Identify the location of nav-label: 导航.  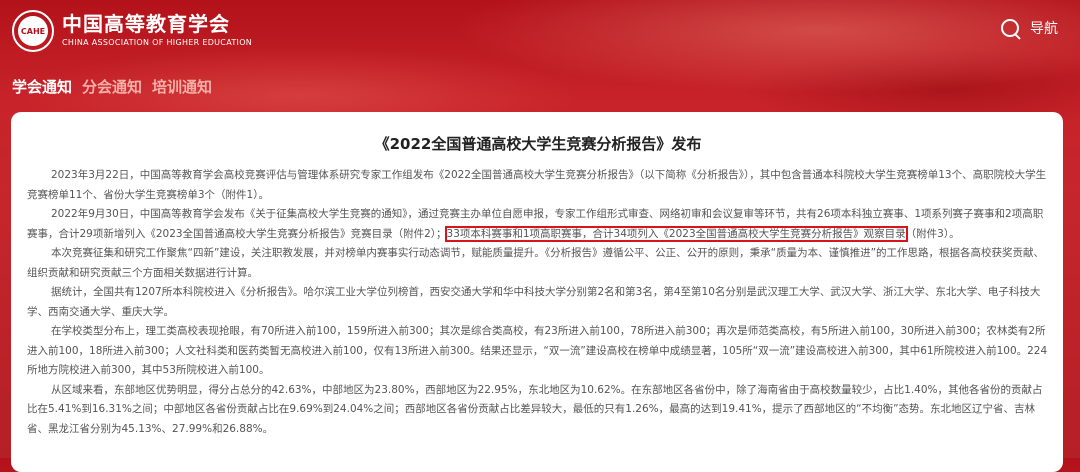
(1044, 28).